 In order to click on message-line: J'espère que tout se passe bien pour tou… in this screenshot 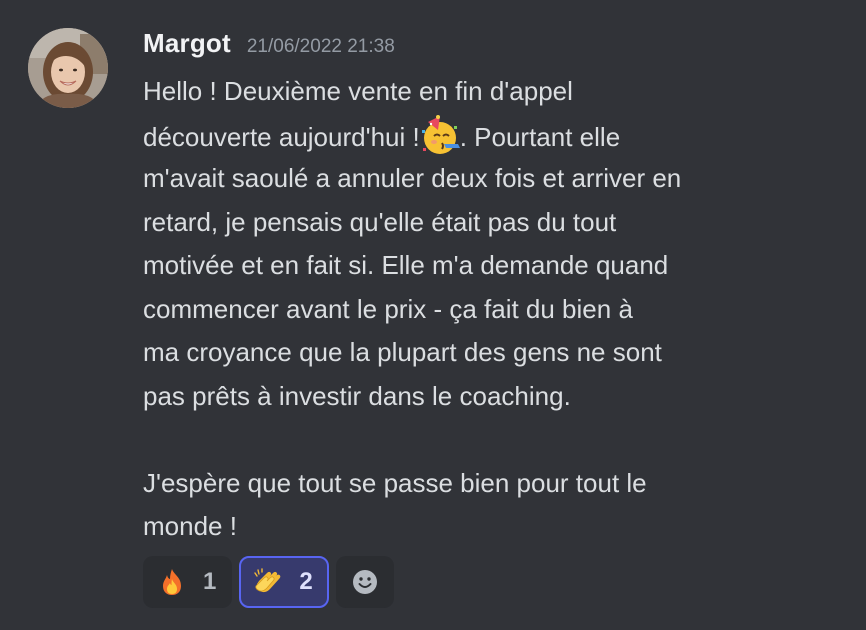, I will do `click(395, 482)`.